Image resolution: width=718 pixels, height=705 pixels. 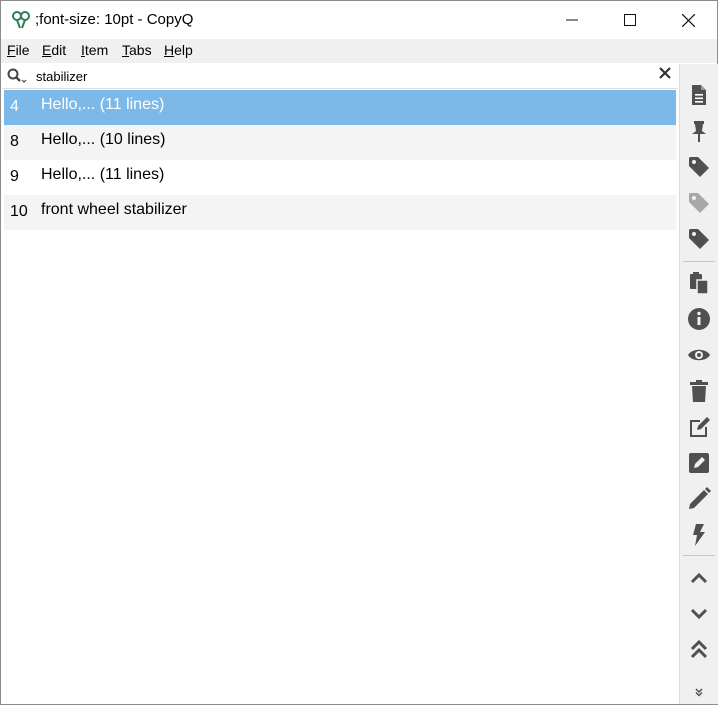 What do you see at coordinates (21, 20) in the screenshot?
I see `copyq-app-icon` at bounding box center [21, 20].